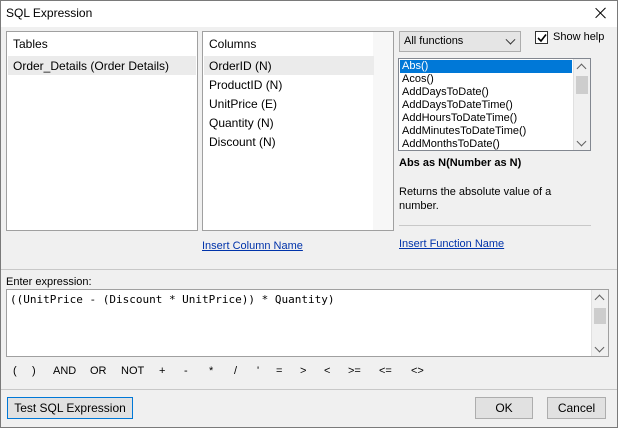 Image resolution: width=618 pixels, height=428 pixels. I want to click on function-item: AddDaysToDateTime(), so click(456, 105).